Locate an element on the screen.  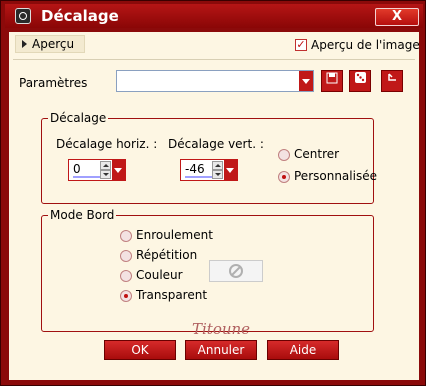
radio-wrap-label: Enroulement is located at coordinates (174, 235).